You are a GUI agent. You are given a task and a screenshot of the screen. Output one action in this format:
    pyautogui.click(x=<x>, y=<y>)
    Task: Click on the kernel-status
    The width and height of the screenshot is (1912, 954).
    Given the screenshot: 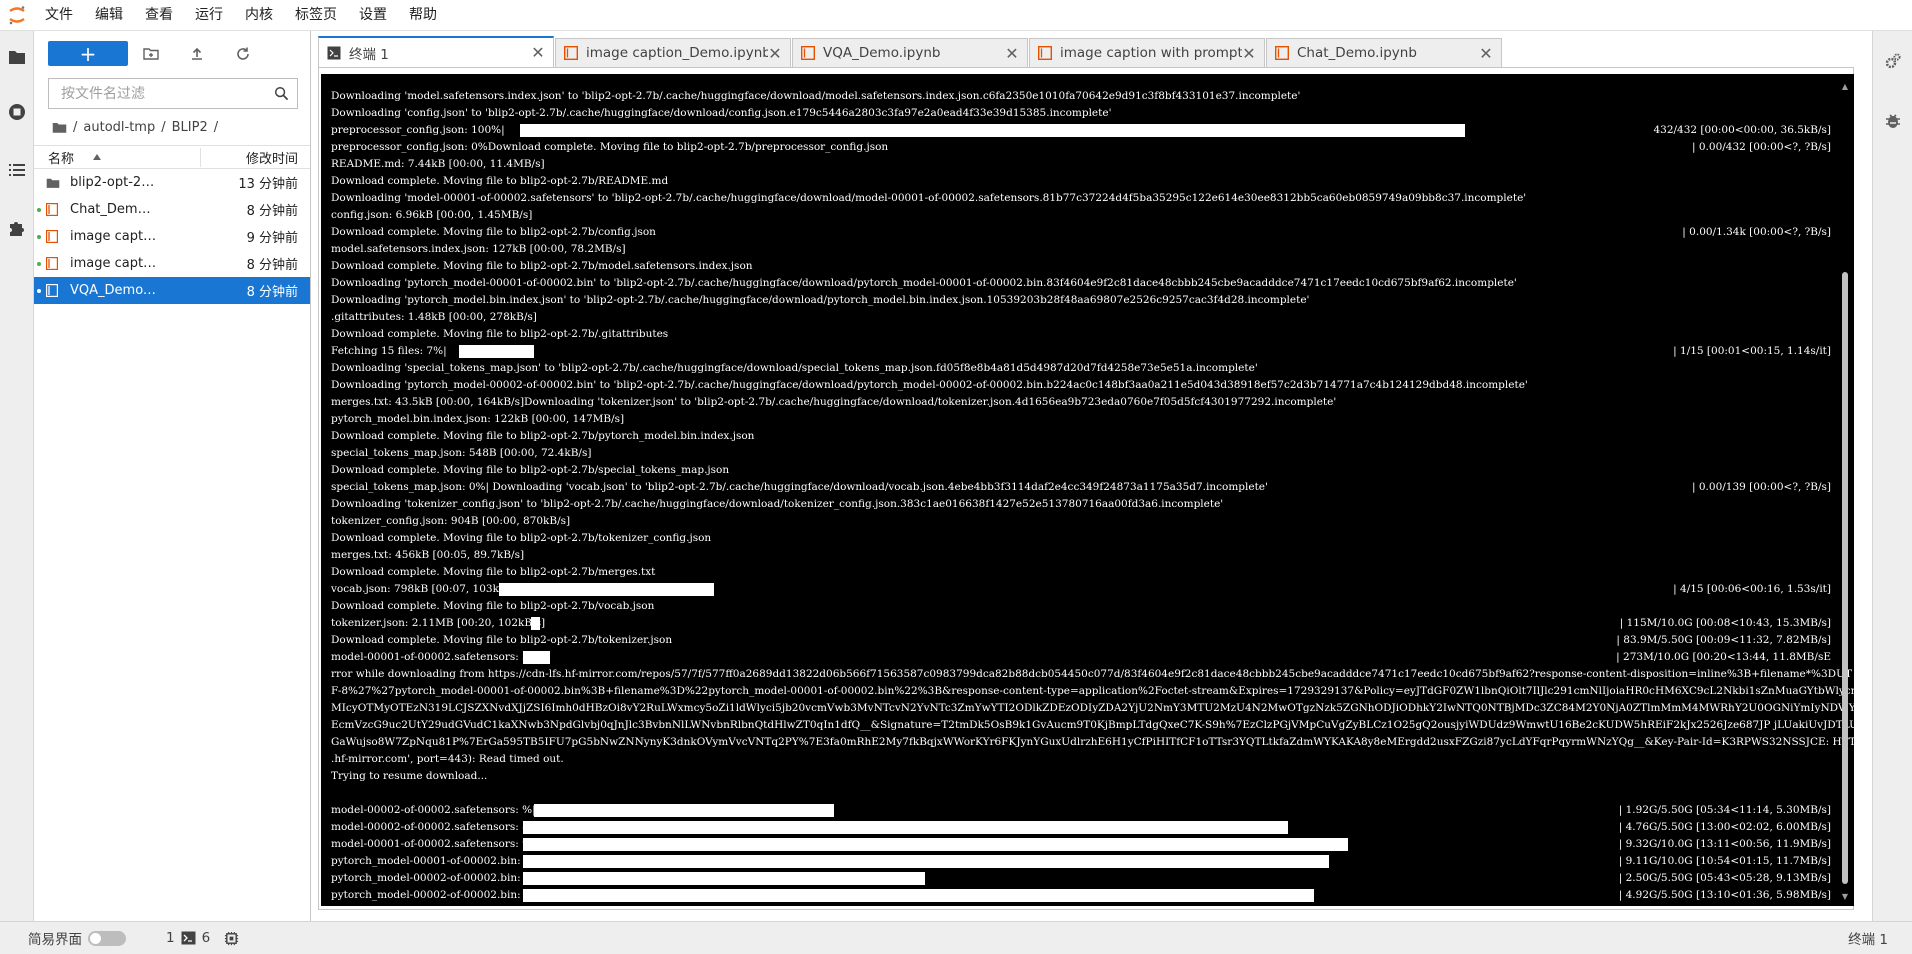 What is the action you would take?
    pyautogui.click(x=231, y=938)
    